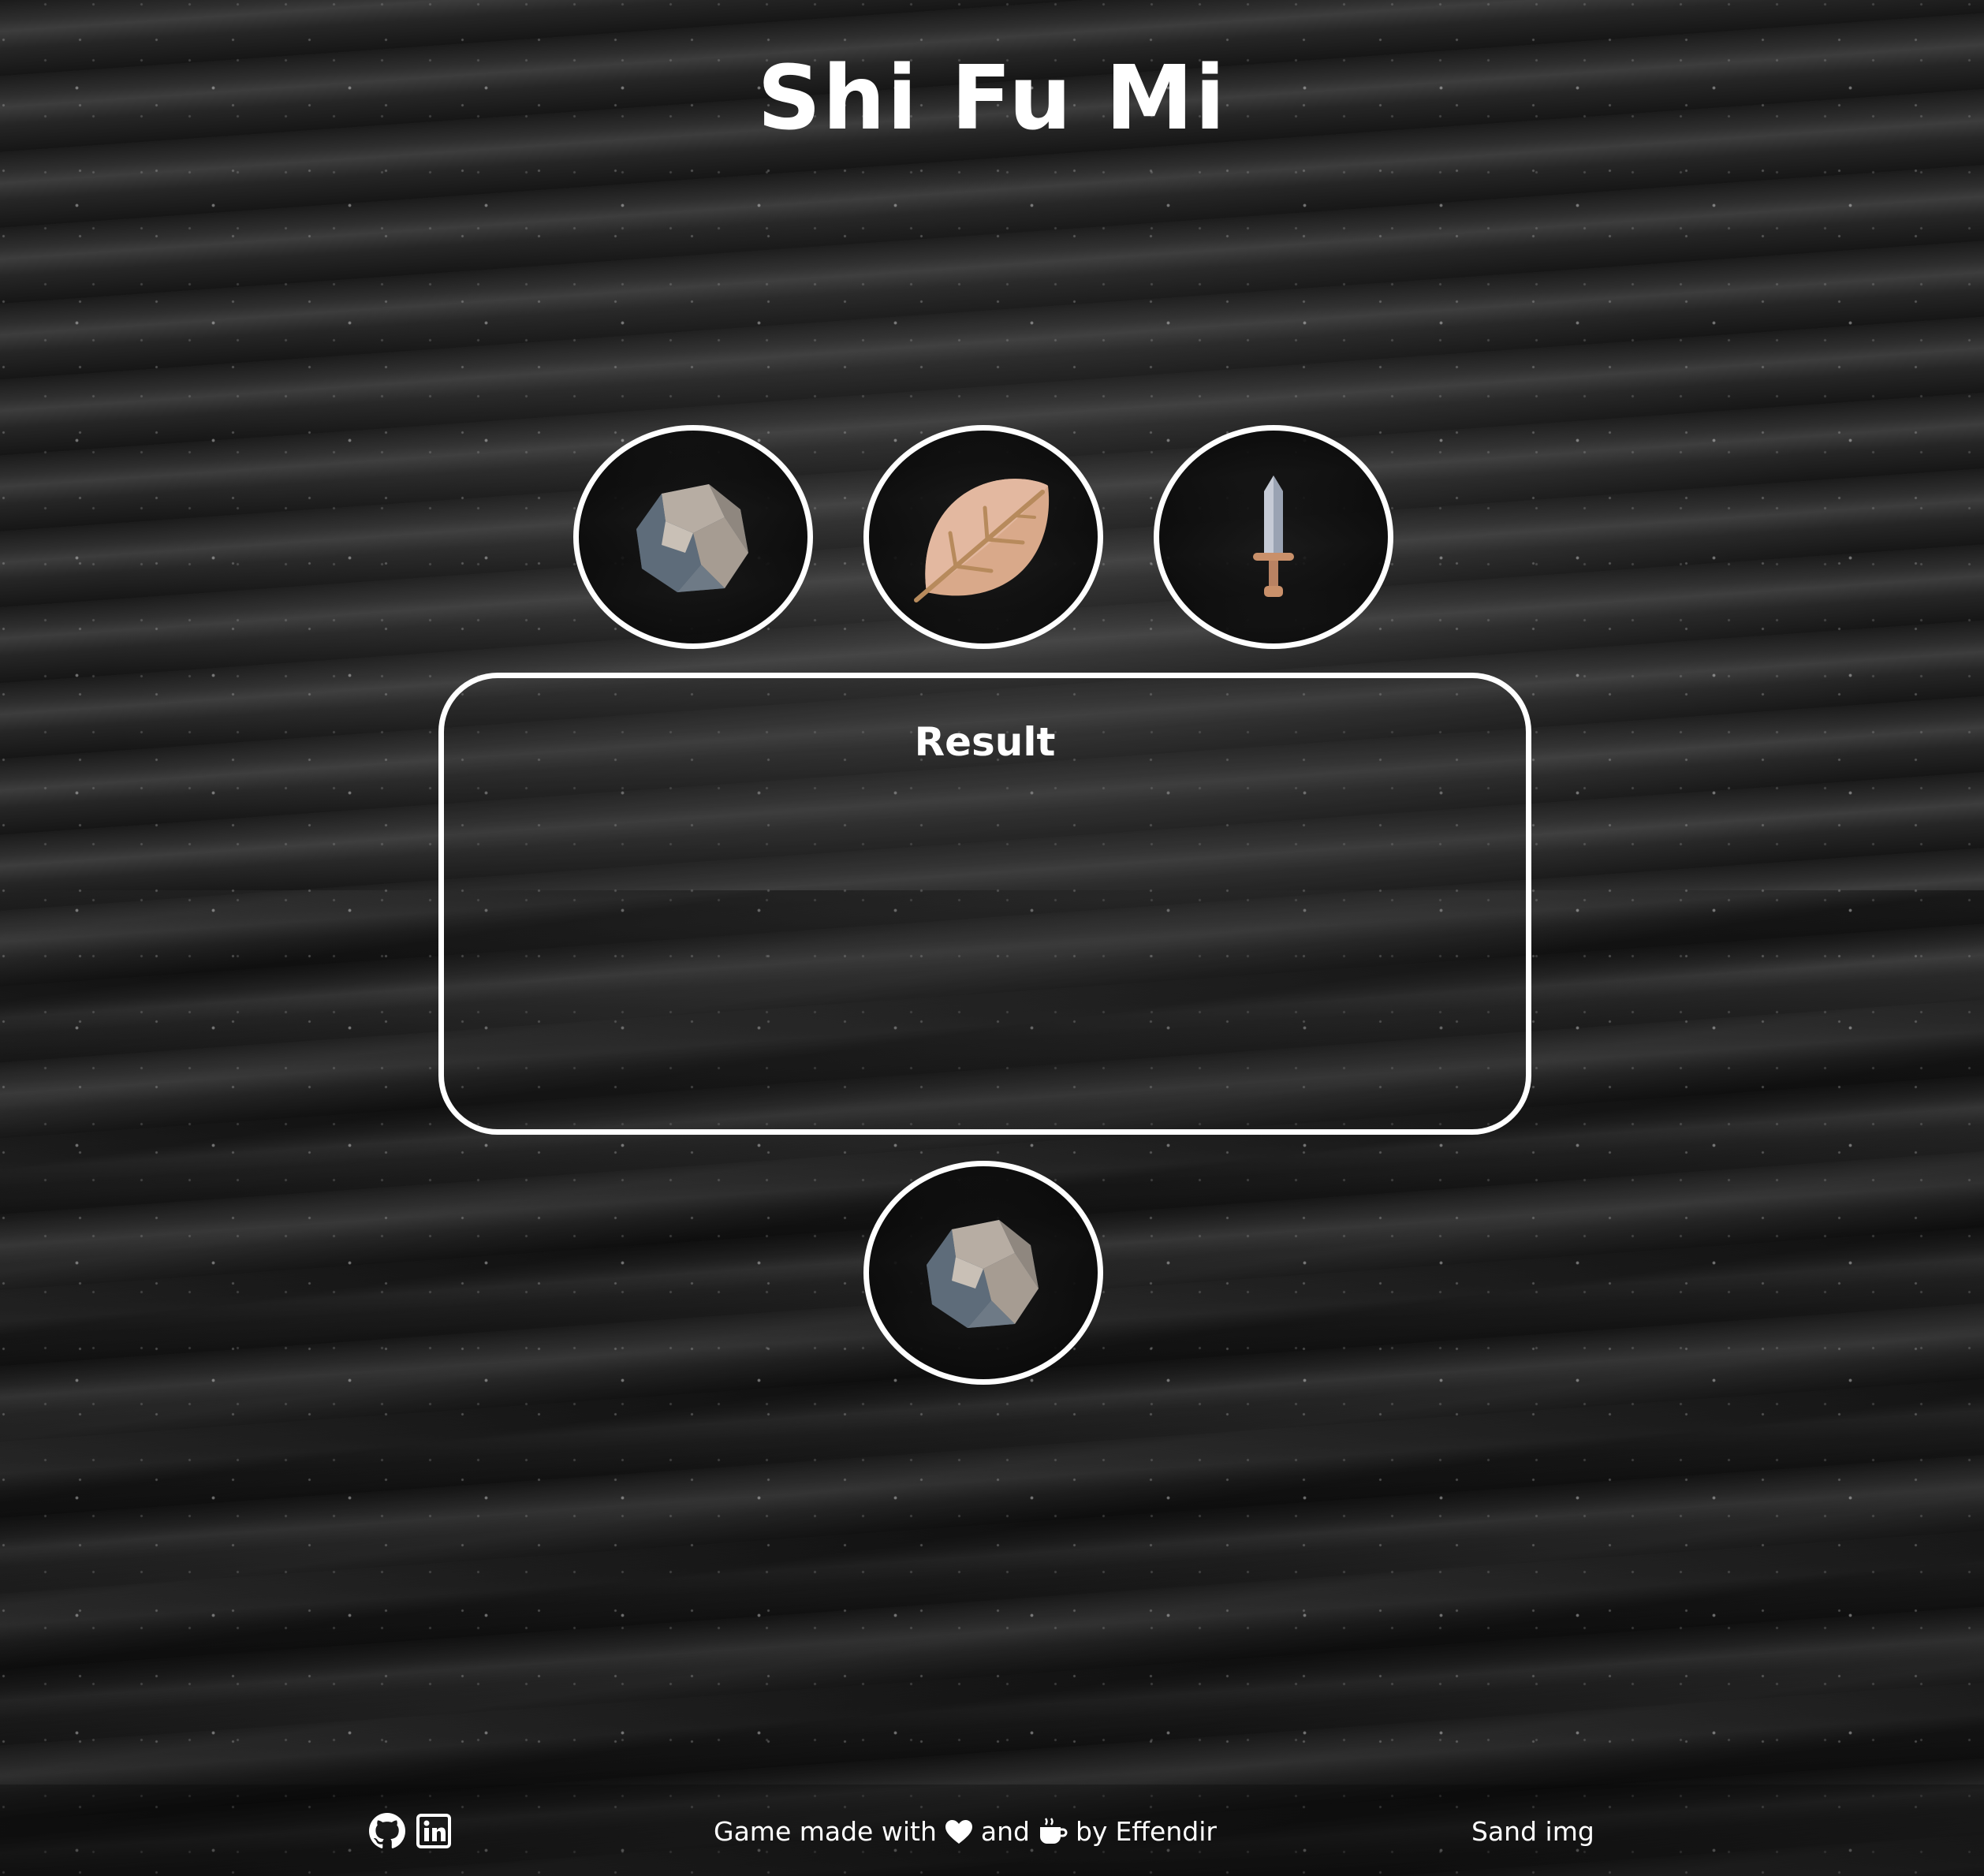 The width and height of the screenshot is (1984, 1876). I want to click on heart-icon, so click(958, 1831).